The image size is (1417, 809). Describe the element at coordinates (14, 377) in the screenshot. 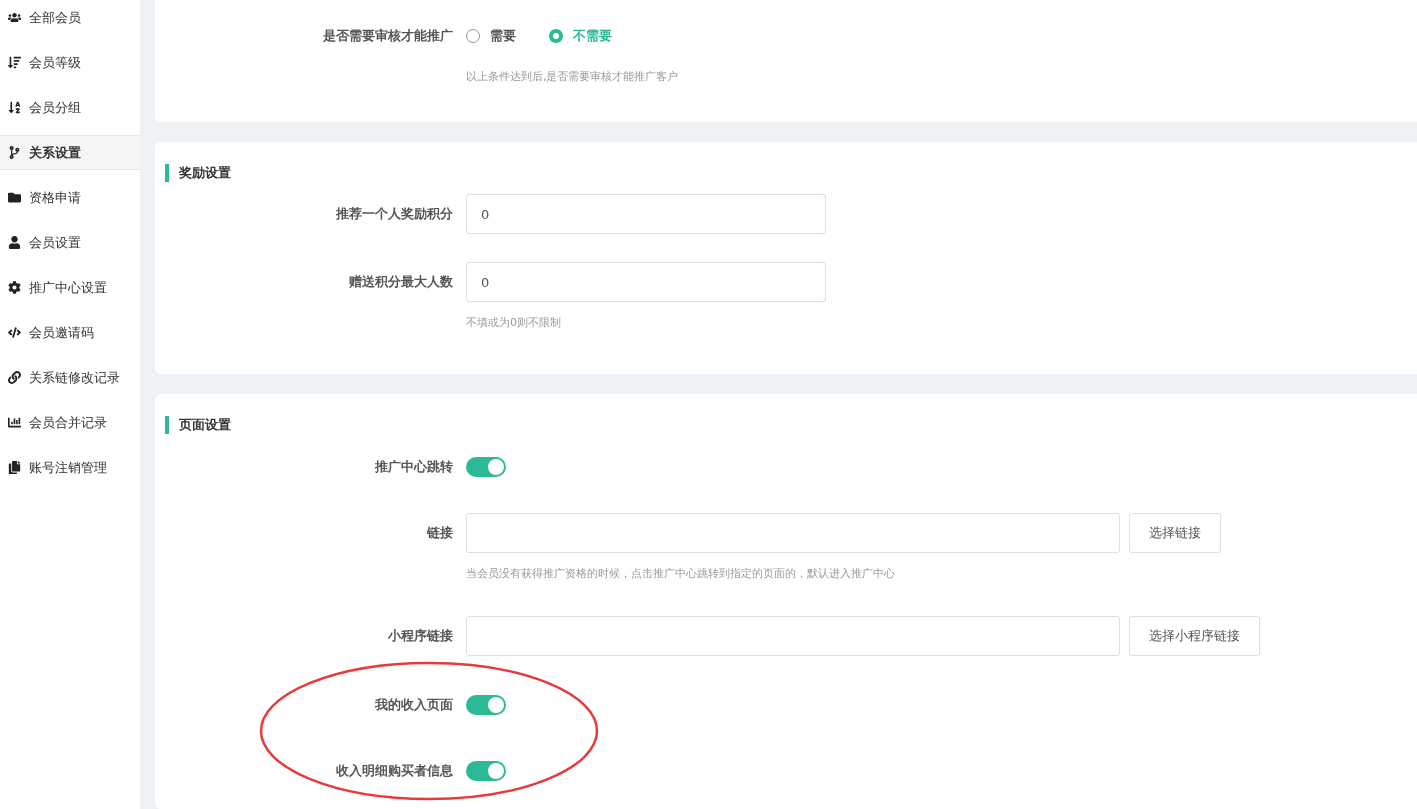

I see `link-icon` at that location.